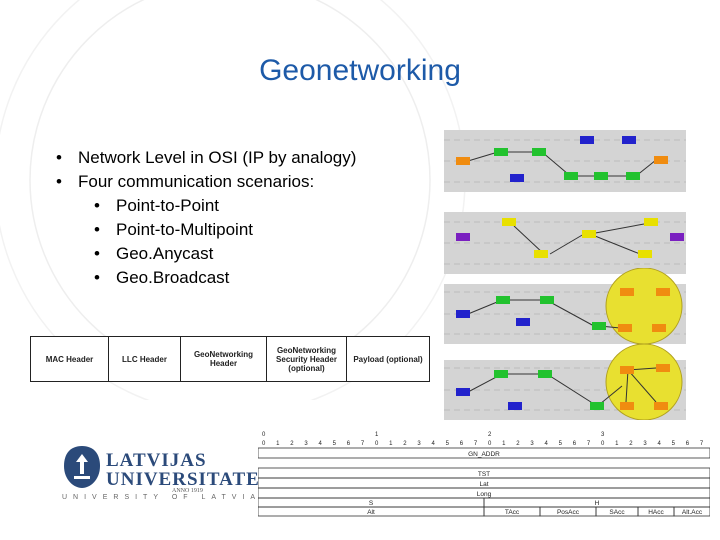 Image resolution: width=720 pixels, height=540 pixels. I want to click on field-tst: TST, so click(484, 474).